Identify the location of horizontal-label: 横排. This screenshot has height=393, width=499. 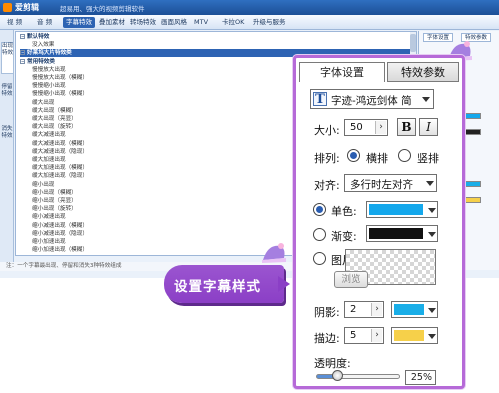
(377, 158).